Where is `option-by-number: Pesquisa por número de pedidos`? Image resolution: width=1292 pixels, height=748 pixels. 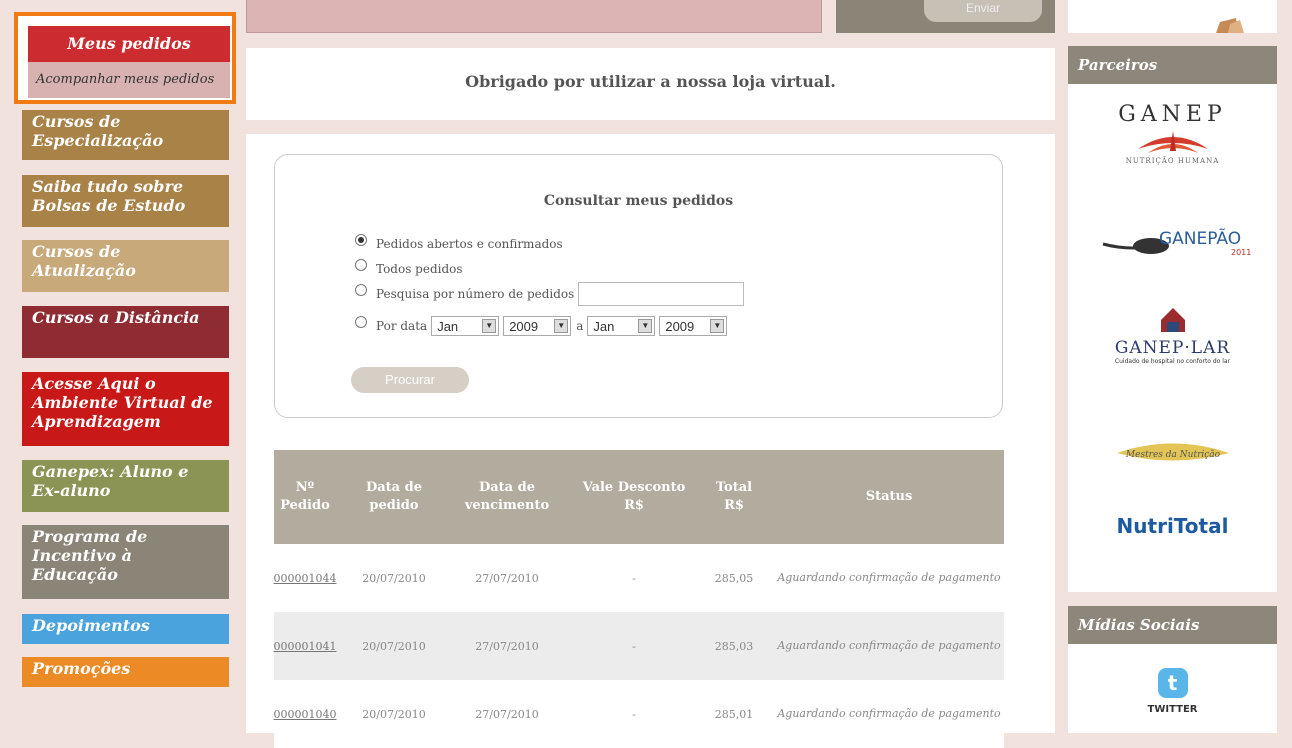 option-by-number: Pesquisa por número de pedidos is located at coordinates (550, 294).